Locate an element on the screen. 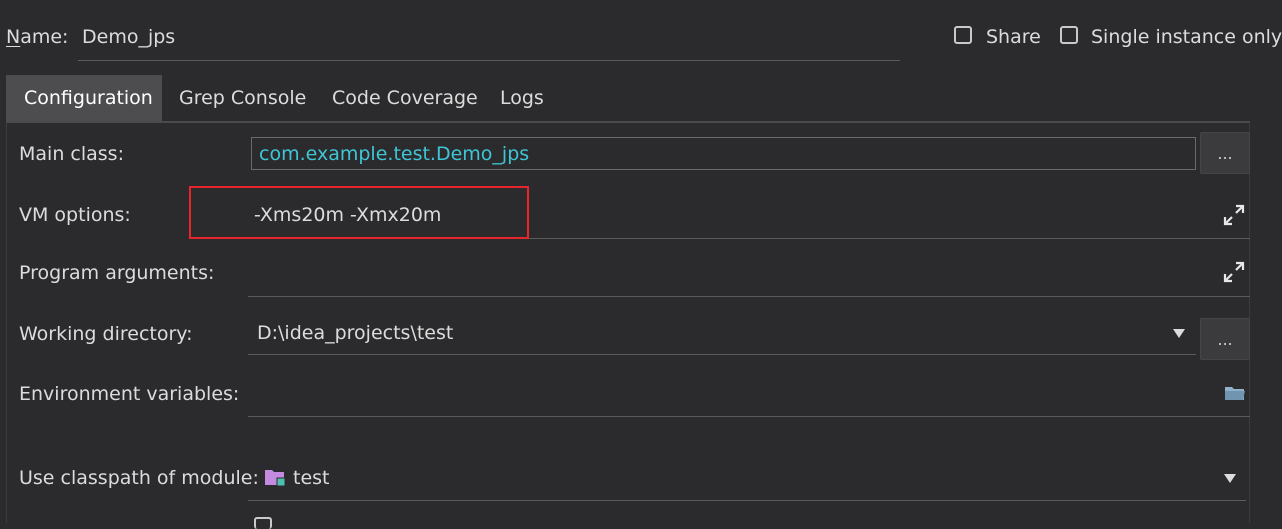 This screenshot has height=529, width=1282. share-checkbox is located at coordinates (963, 35).